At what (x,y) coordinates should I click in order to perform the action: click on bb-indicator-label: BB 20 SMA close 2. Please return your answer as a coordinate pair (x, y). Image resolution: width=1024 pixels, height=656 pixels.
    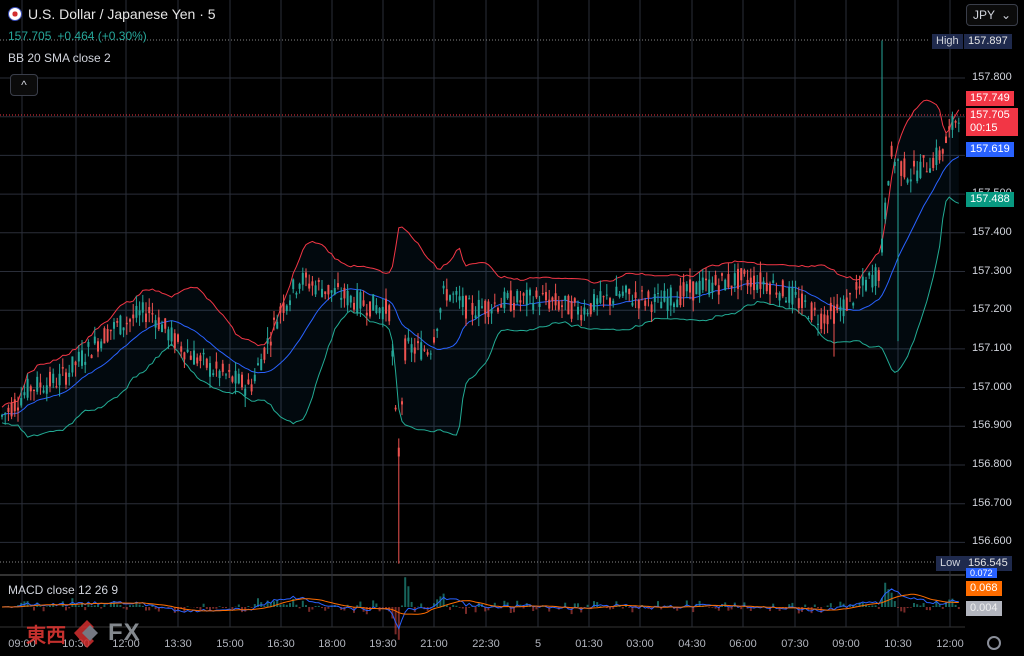
    Looking at the image, I should click on (59, 58).